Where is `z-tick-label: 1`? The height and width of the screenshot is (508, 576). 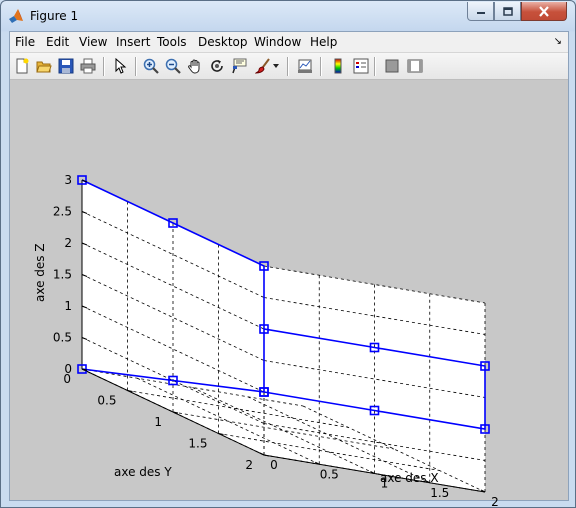
z-tick-label: 1 is located at coordinates (68, 306).